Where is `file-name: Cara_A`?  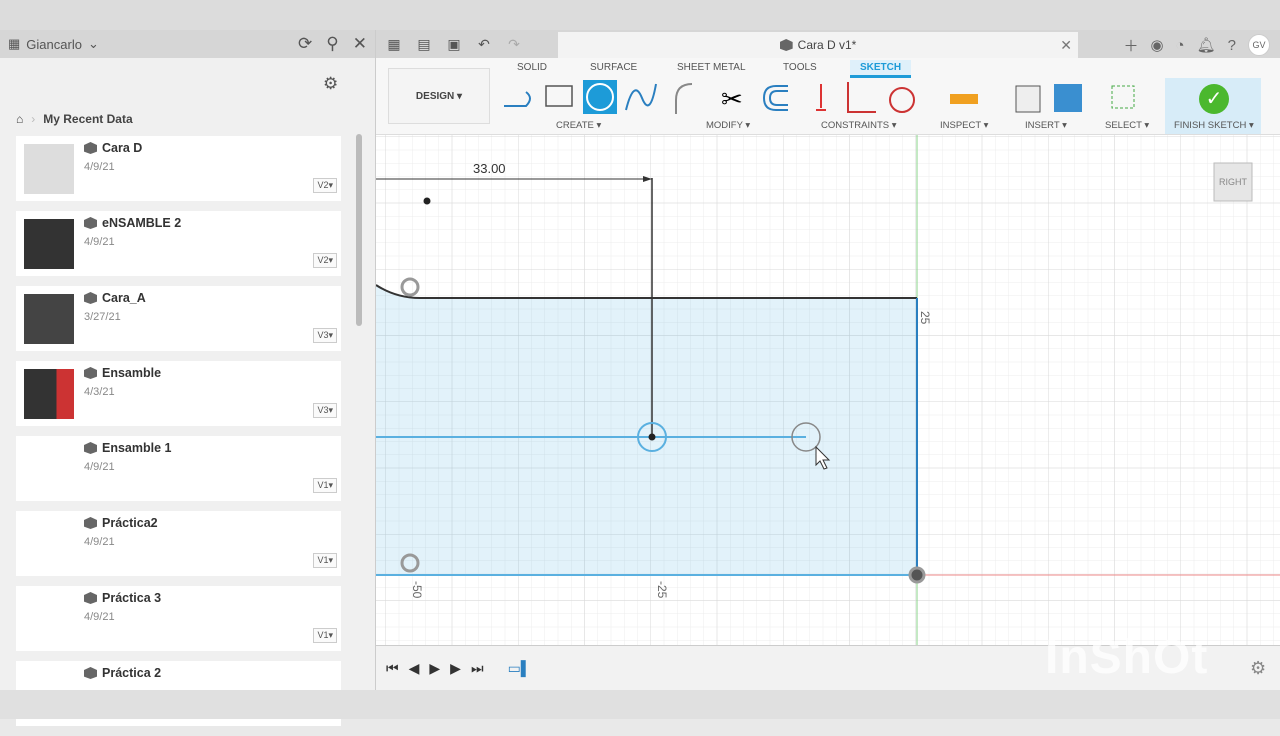 file-name: Cara_A is located at coordinates (124, 298).